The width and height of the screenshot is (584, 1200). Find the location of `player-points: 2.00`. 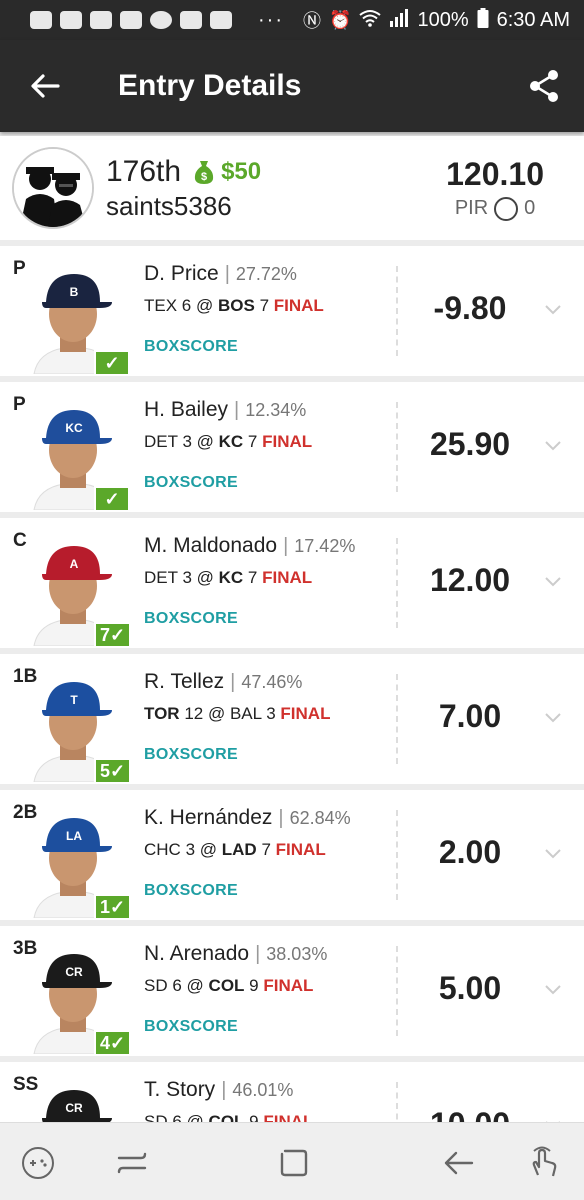

player-points: 2.00 is located at coordinates (470, 852).